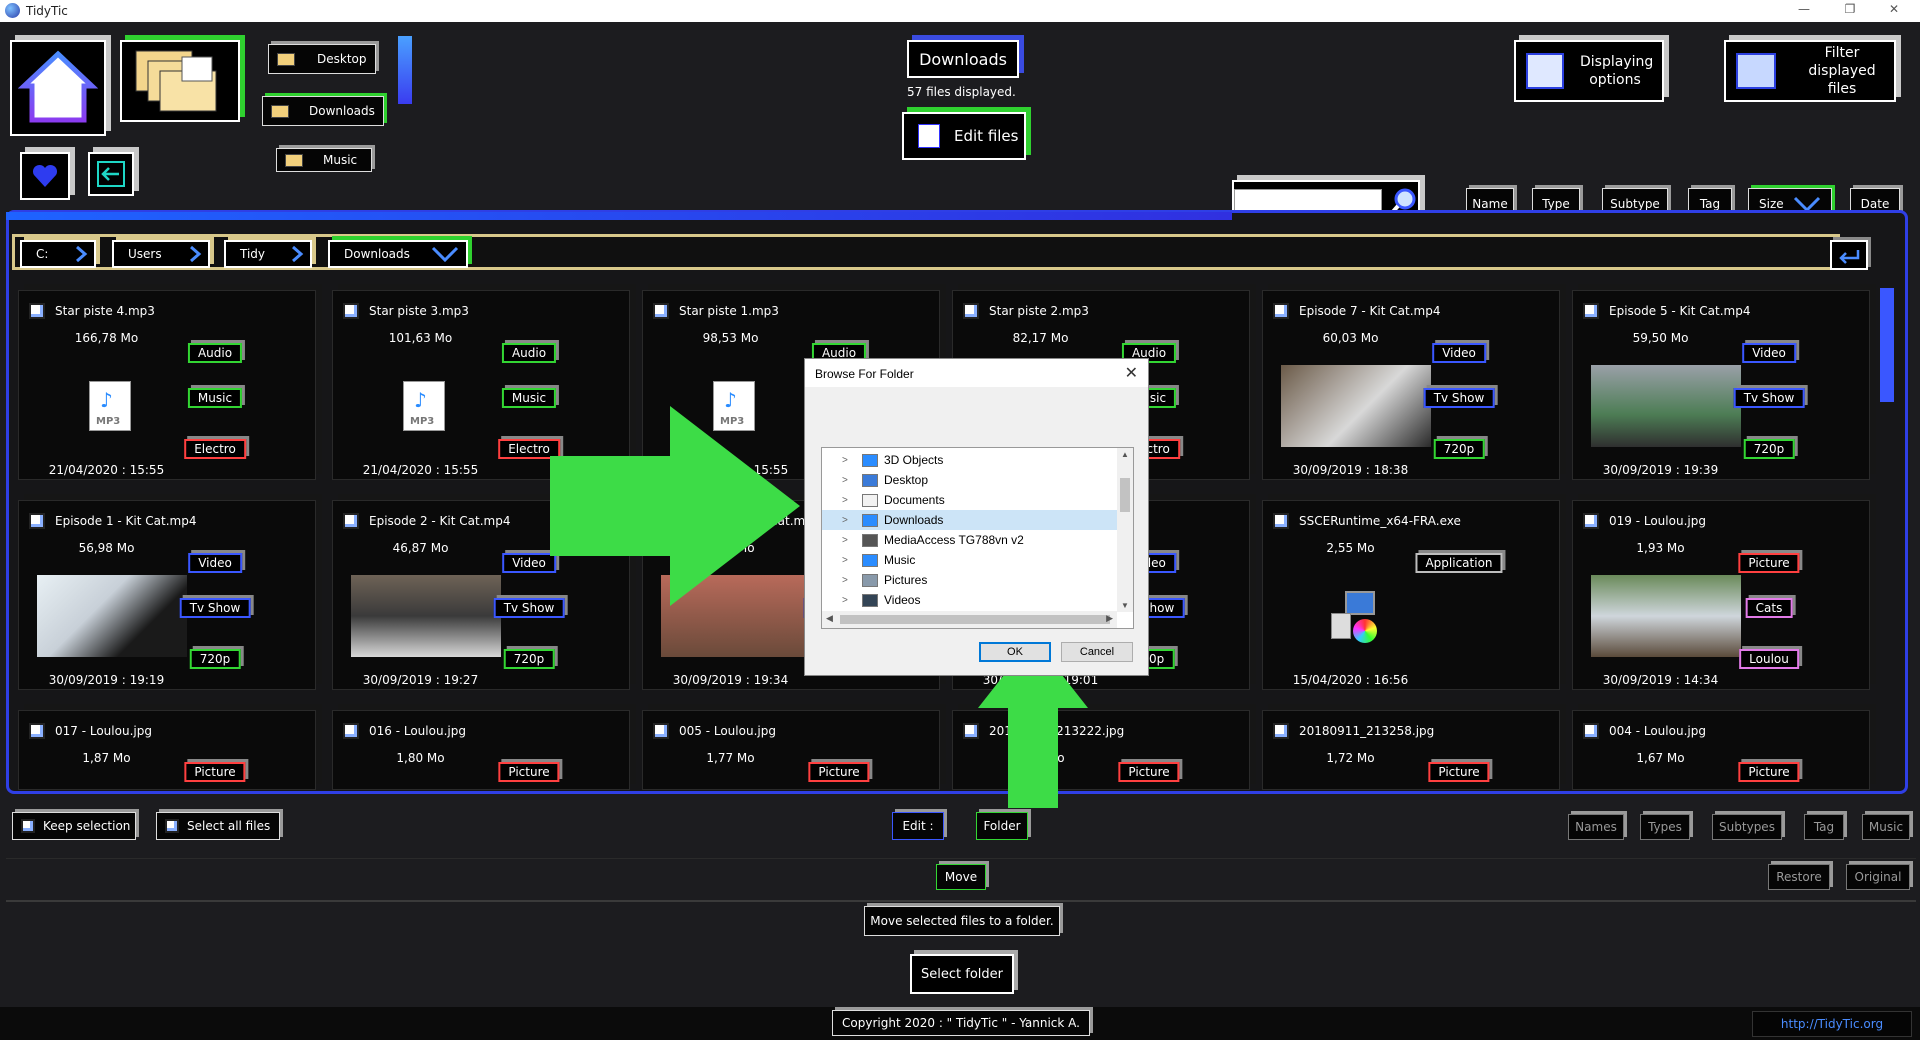 The width and height of the screenshot is (1920, 1040). Describe the element at coordinates (1824, 827) in the screenshot. I see `edit-tag-button: Tag` at that location.